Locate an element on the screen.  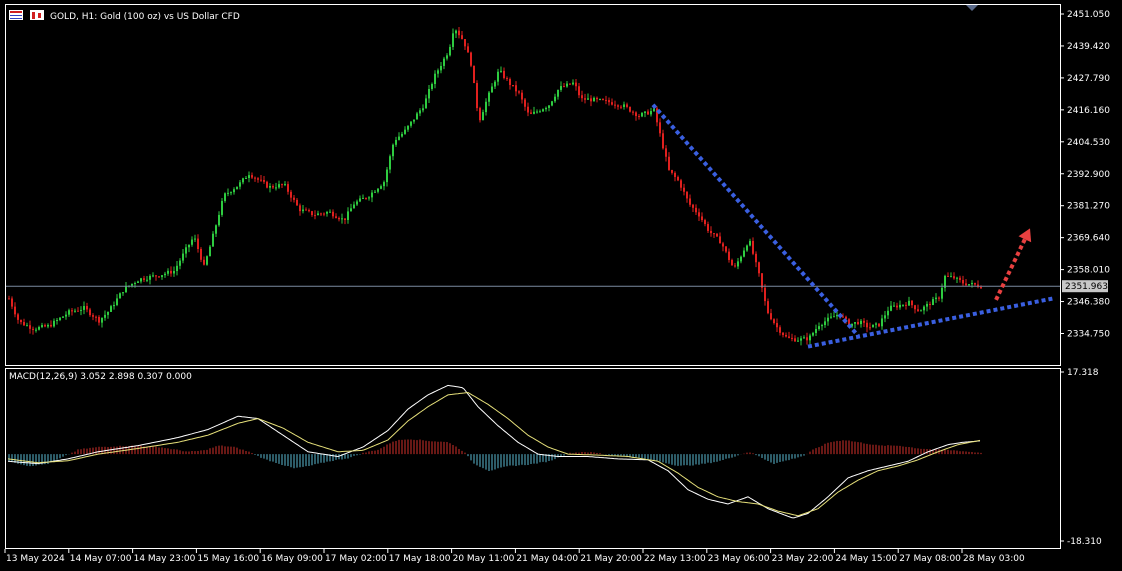
time-tick-label: 24 May 15:00 is located at coordinates (866, 559).